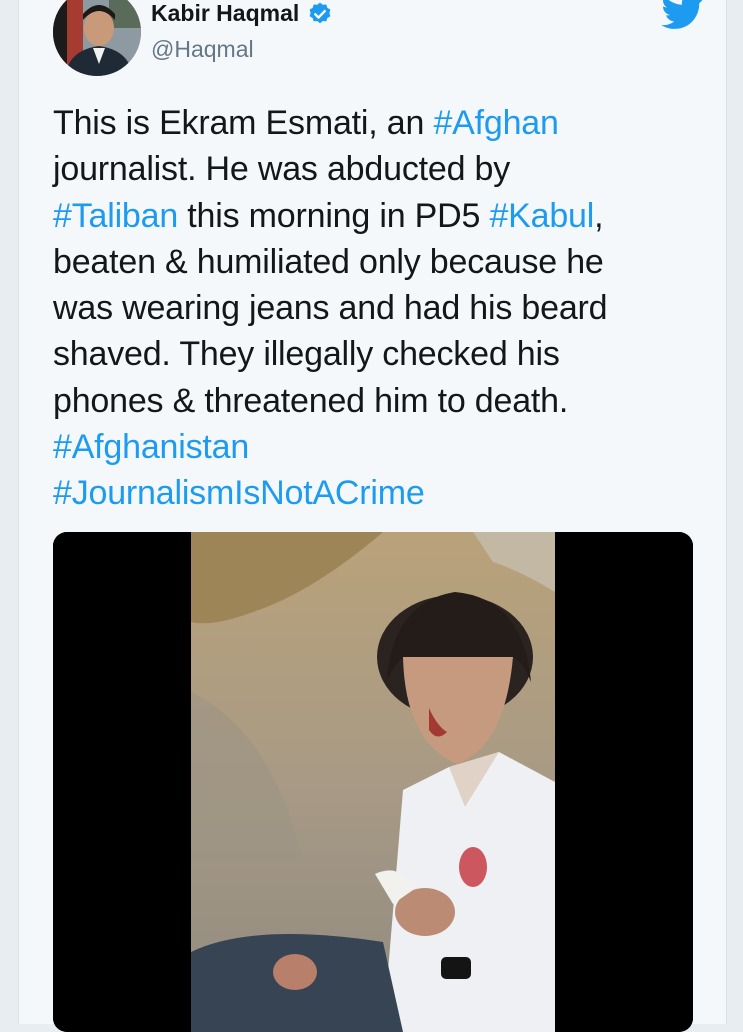 The height and width of the screenshot is (1032, 743). I want to click on twitter-bird-icon, so click(683, 15).